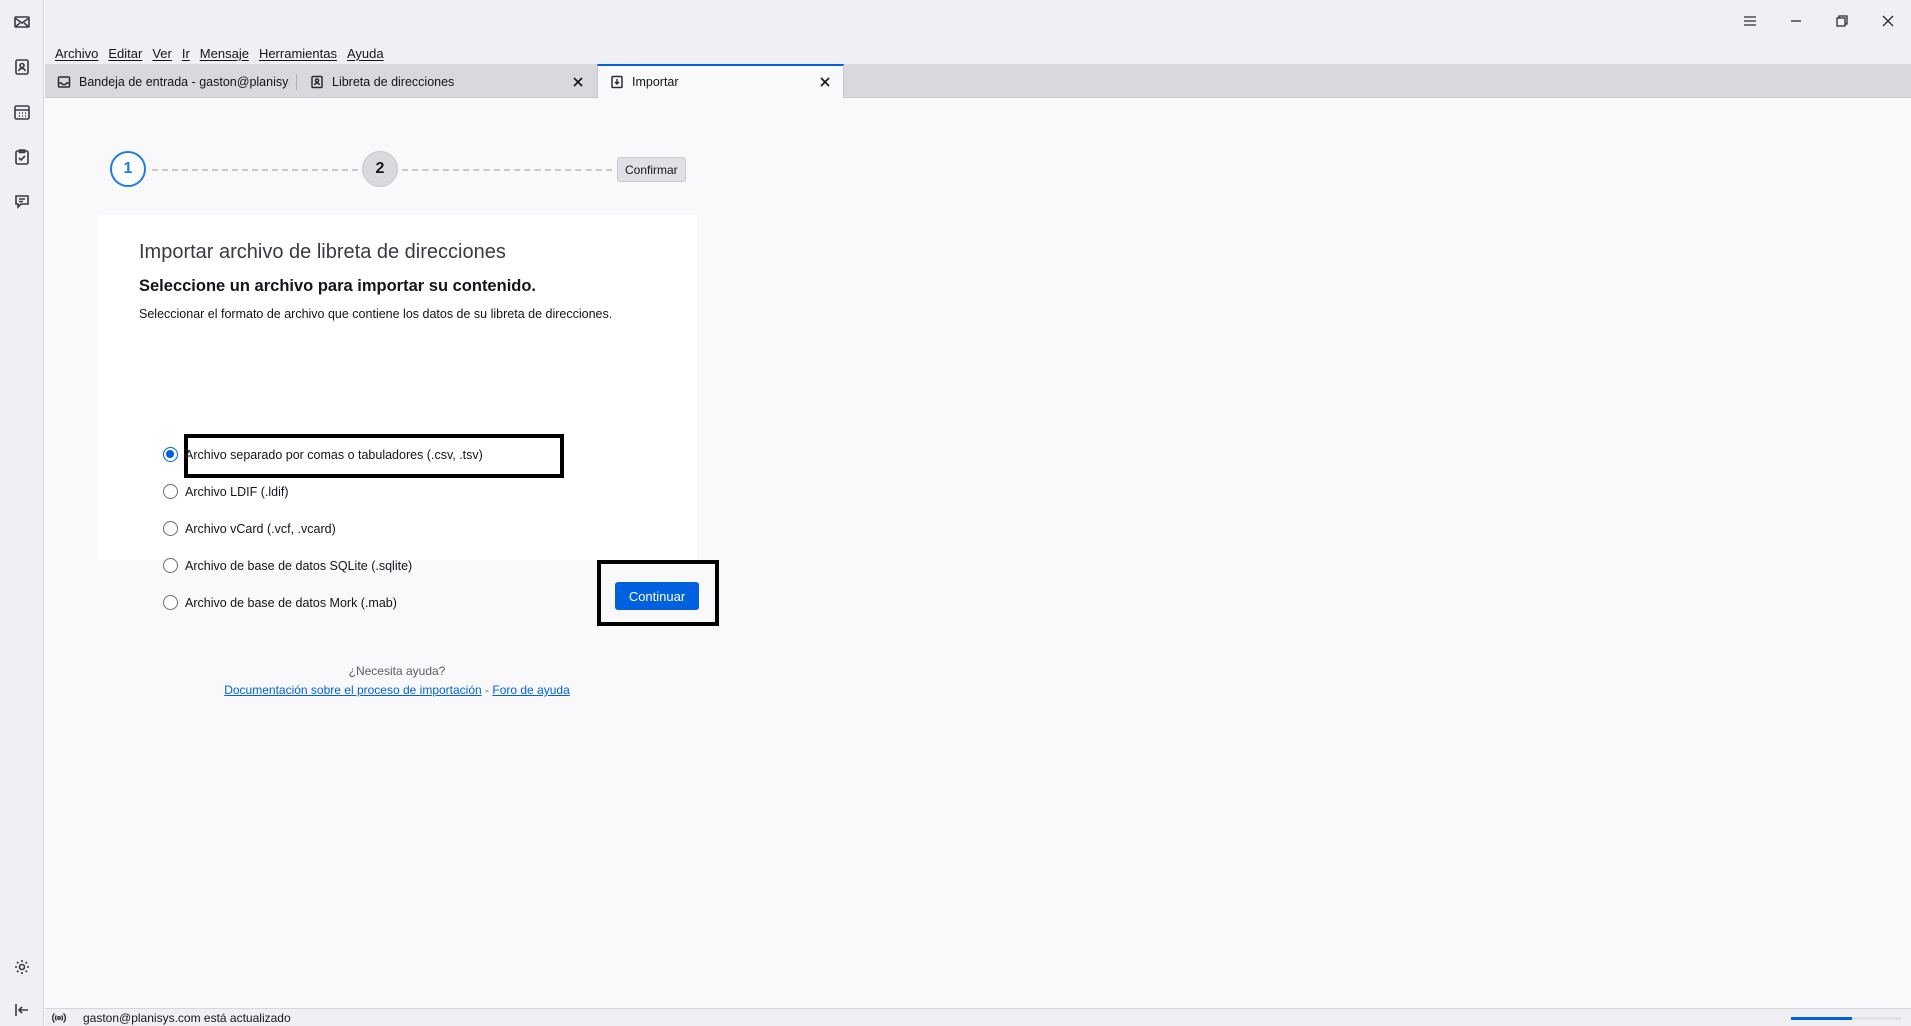 The width and height of the screenshot is (1911, 1026). I want to click on inbox-icon, so click(64, 82).